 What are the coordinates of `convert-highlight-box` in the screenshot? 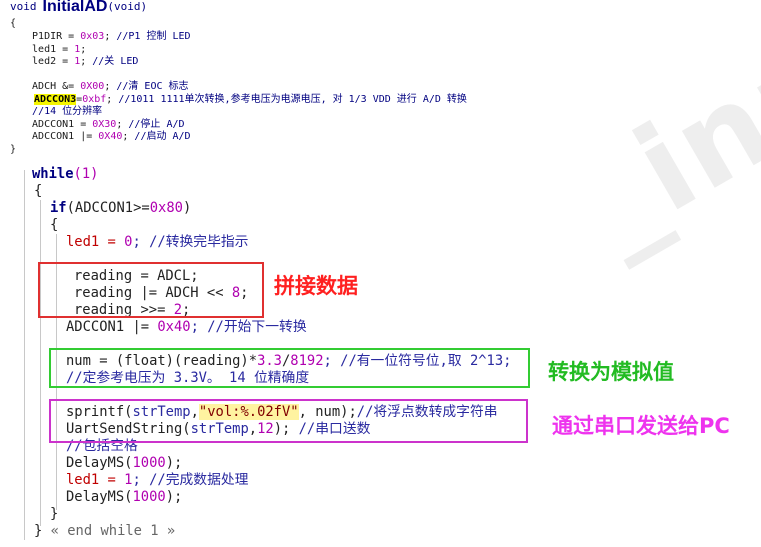 It's located at (289, 368).